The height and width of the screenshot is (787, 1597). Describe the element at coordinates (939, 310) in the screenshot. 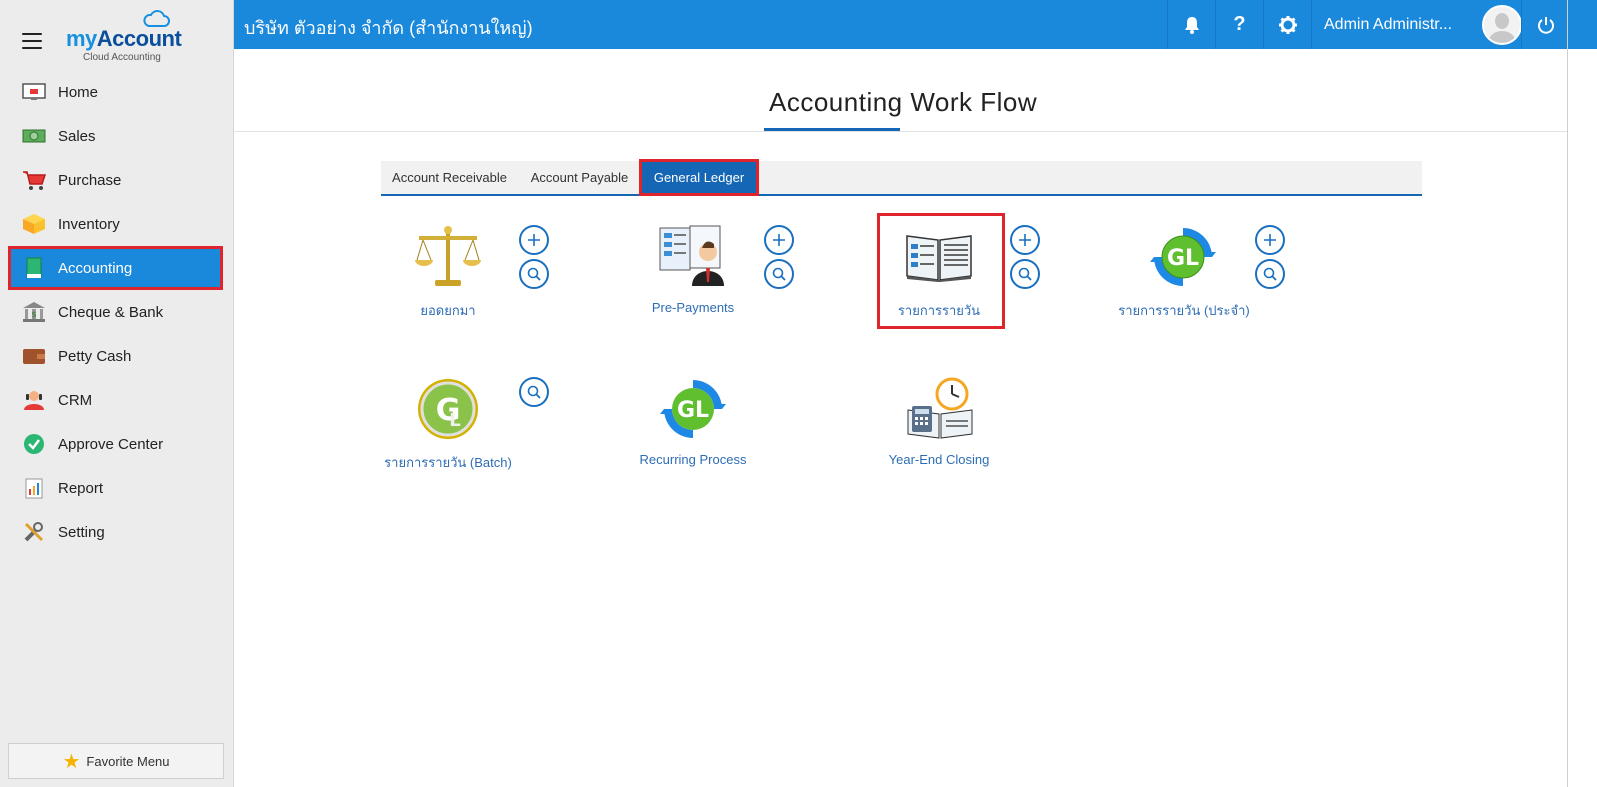

I see `workflow-item-label: รายการรายวัน` at that location.